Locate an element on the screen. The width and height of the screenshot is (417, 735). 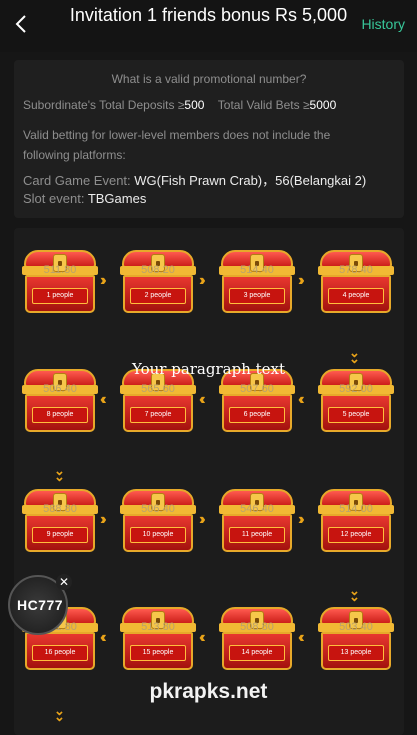
slot-event-value: TBGames is located at coordinates (117, 198).